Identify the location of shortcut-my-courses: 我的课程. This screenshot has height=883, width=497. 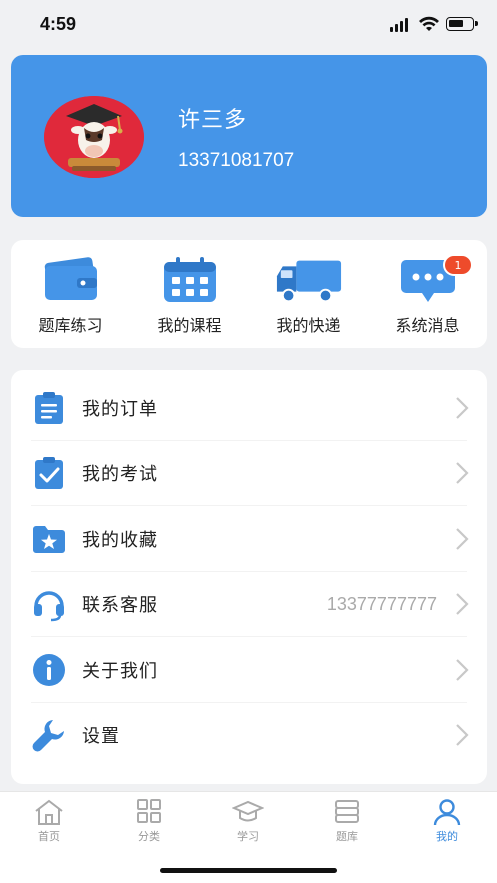
(189, 294).